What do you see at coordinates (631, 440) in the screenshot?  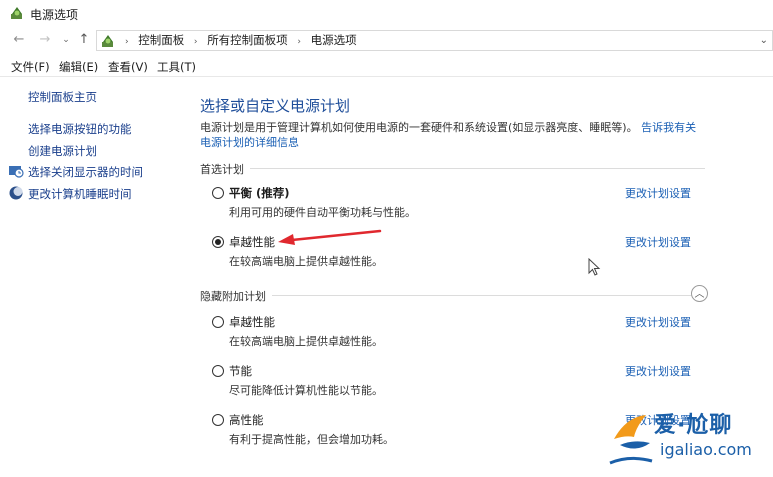 I see `bird-logo-icon` at bounding box center [631, 440].